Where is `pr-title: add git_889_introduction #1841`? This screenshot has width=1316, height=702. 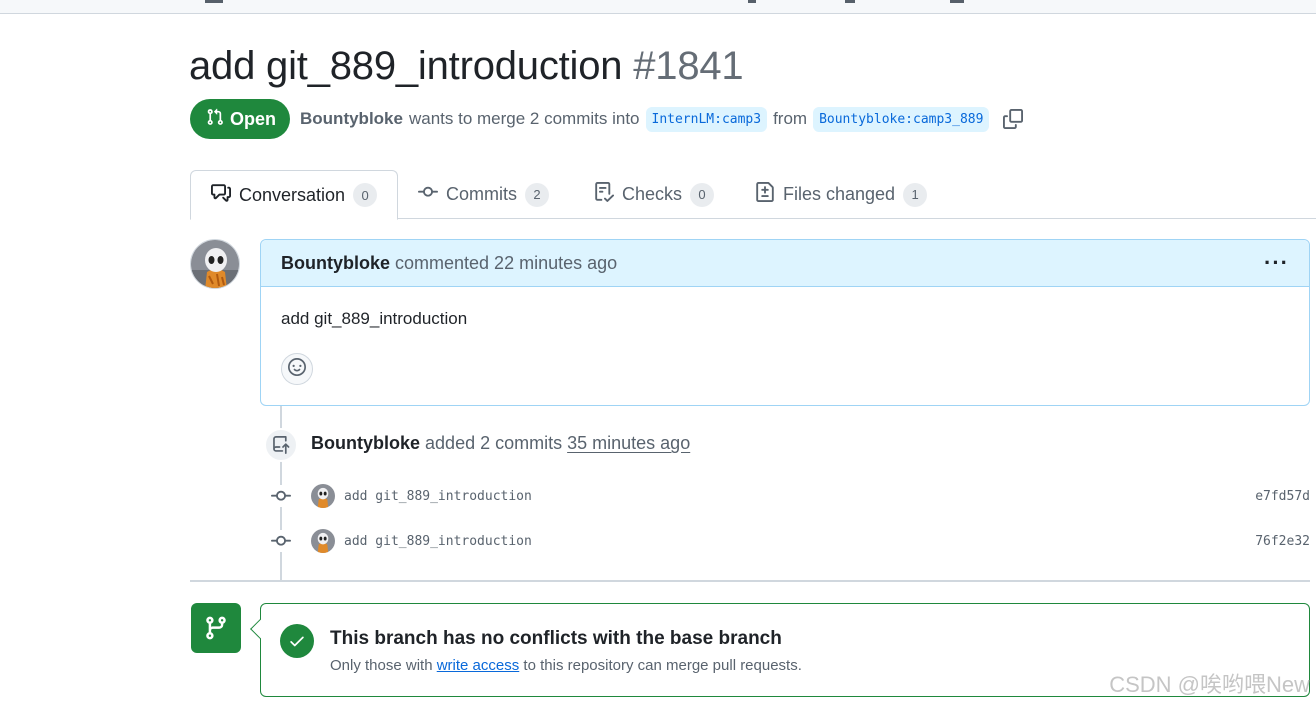 pr-title: add git_889_introduction #1841 is located at coordinates (466, 66).